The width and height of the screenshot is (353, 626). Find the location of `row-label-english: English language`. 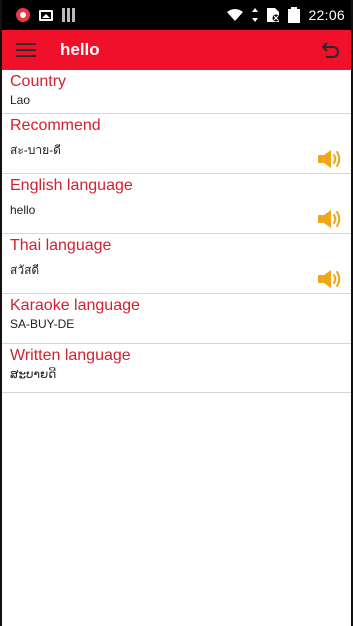

row-label-english: English language is located at coordinates (71, 185).